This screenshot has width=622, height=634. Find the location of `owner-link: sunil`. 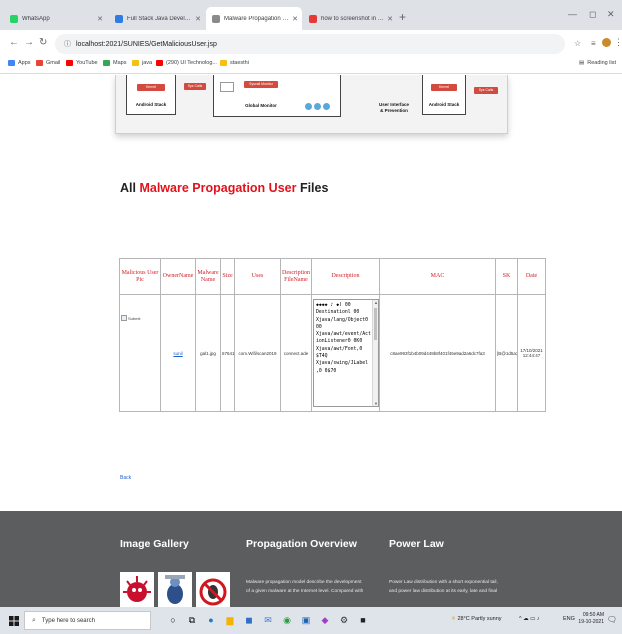

owner-link: sunil is located at coordinates (177, 353).